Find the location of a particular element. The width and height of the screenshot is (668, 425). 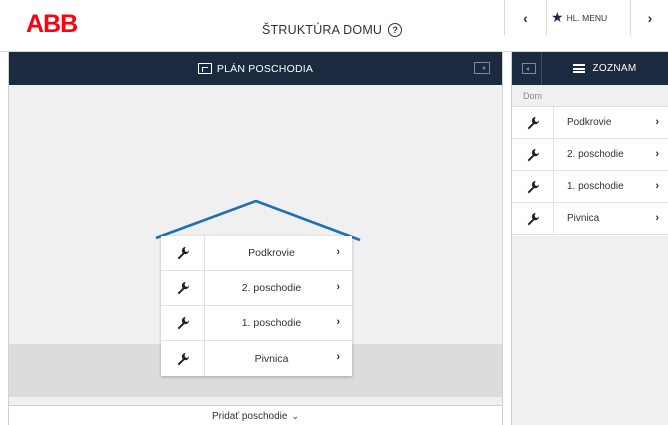

add-floor-label: Pridať poschodie is located at coordinates (249, 416).